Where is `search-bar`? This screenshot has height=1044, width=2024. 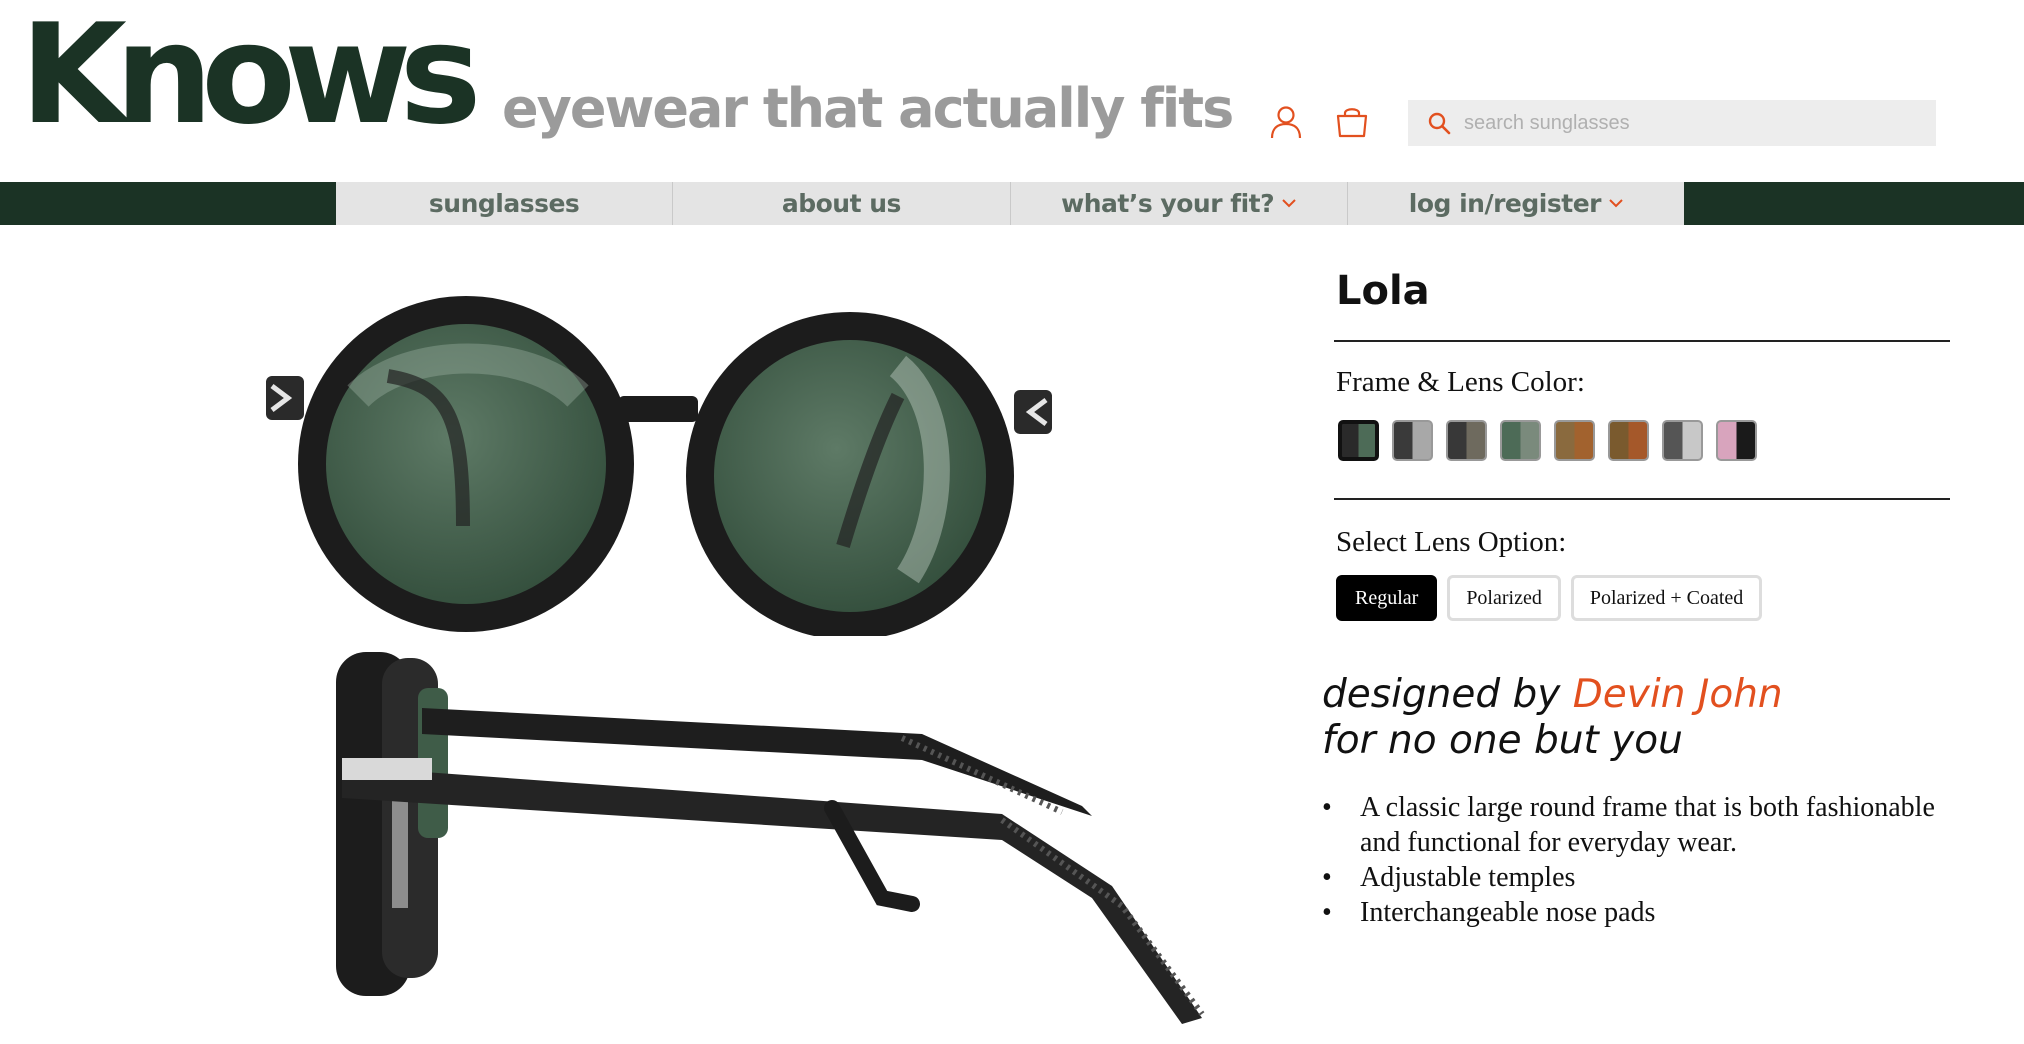
search-bar is located at coordinates (1672, 123).